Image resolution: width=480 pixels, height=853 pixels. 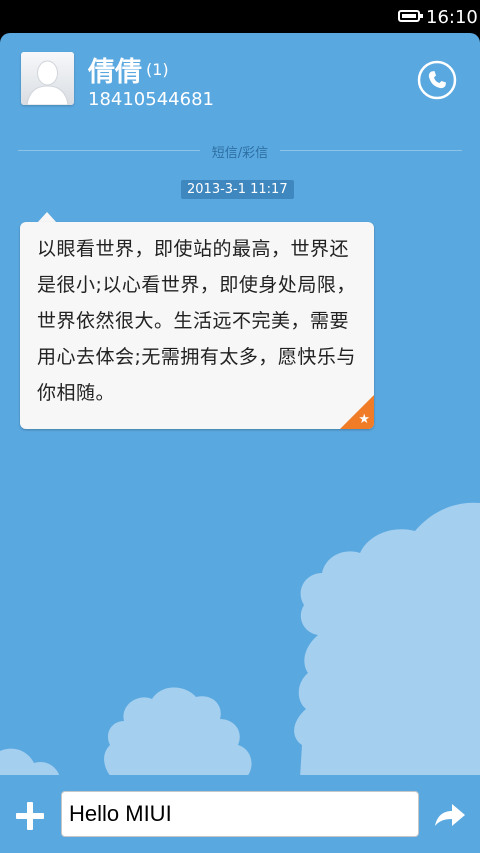 What do you see at coordinates (157, 69) in the screenshot?
I see `unread-count: (1)` at bounding box center [157, 69].